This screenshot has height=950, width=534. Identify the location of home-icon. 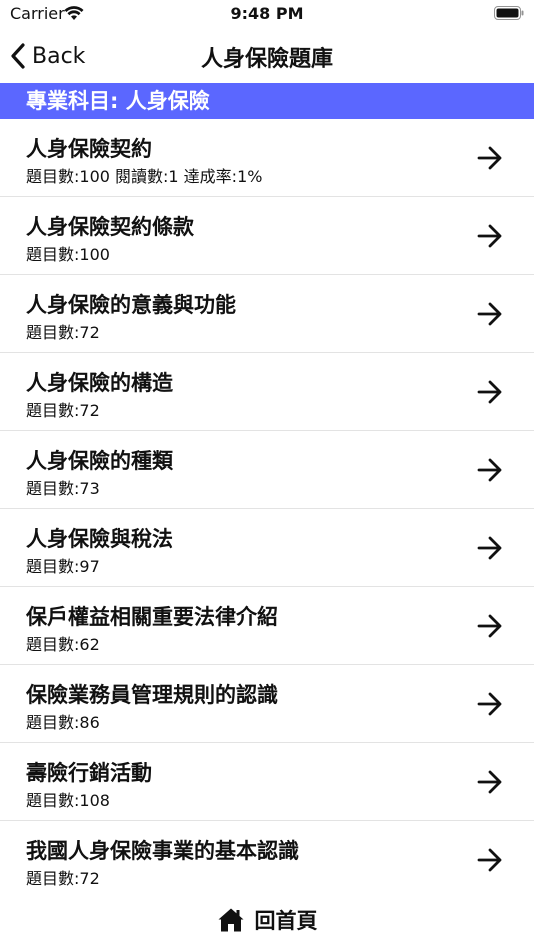
(230, 920).